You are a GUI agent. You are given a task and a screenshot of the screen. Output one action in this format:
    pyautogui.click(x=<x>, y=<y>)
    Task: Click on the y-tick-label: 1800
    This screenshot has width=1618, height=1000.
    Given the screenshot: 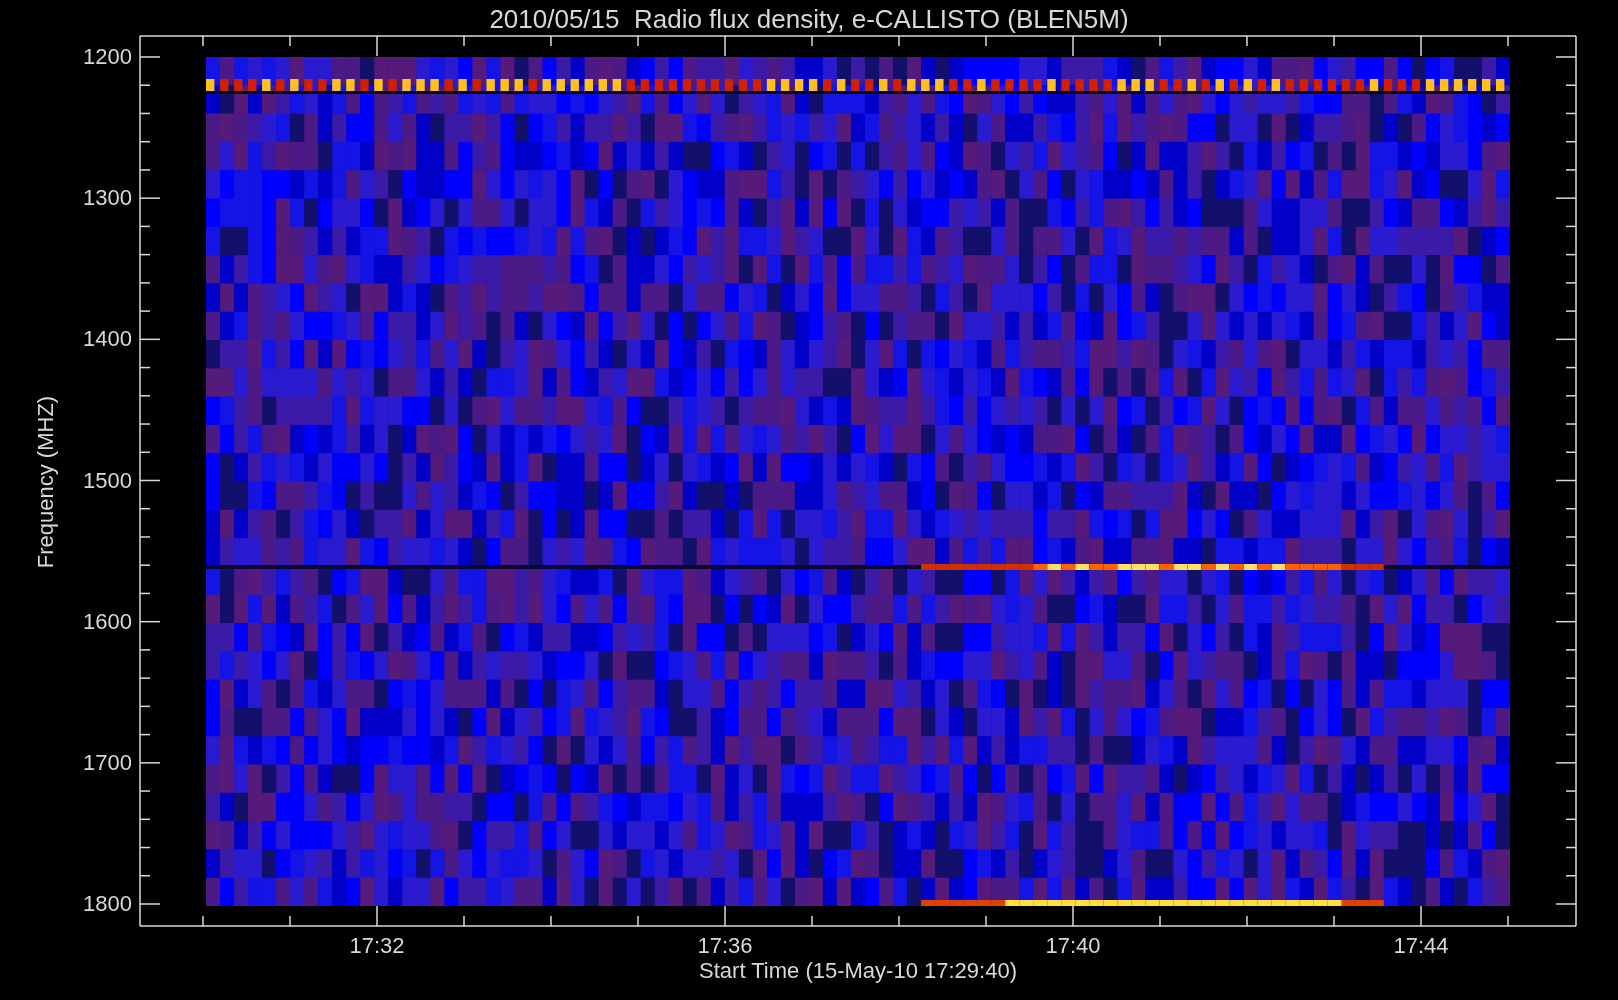 What is the action you would take?
    pyautogui.click(x=107, y=904)
    